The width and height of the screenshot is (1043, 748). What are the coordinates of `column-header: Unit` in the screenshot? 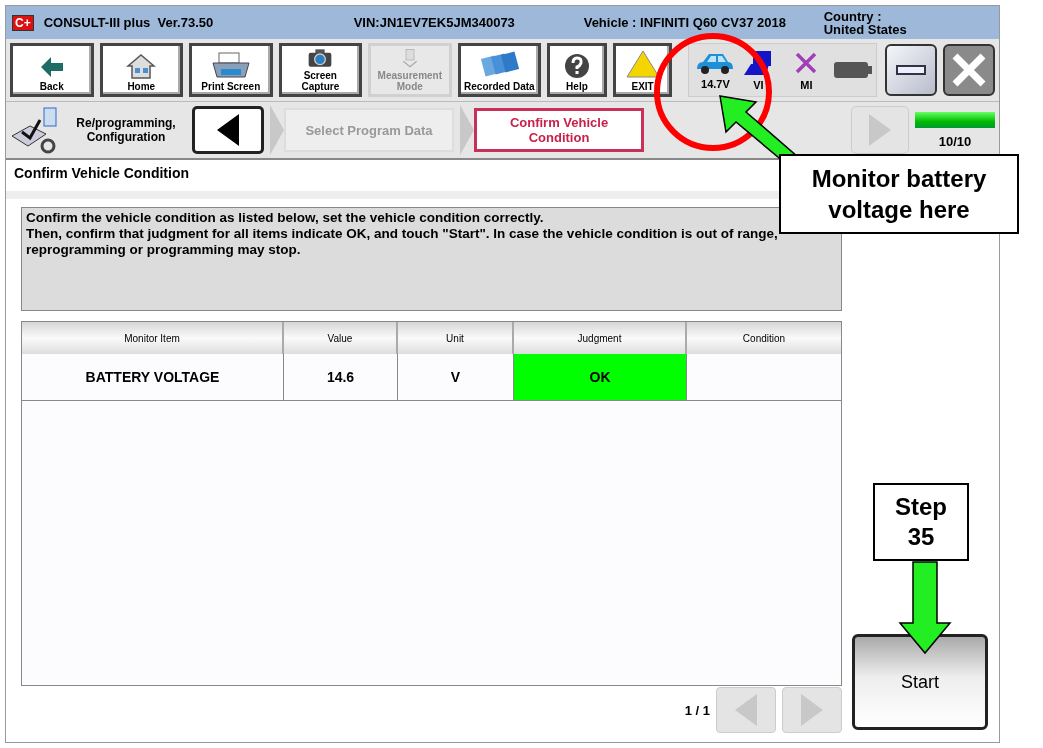 It's located at (456, 338).